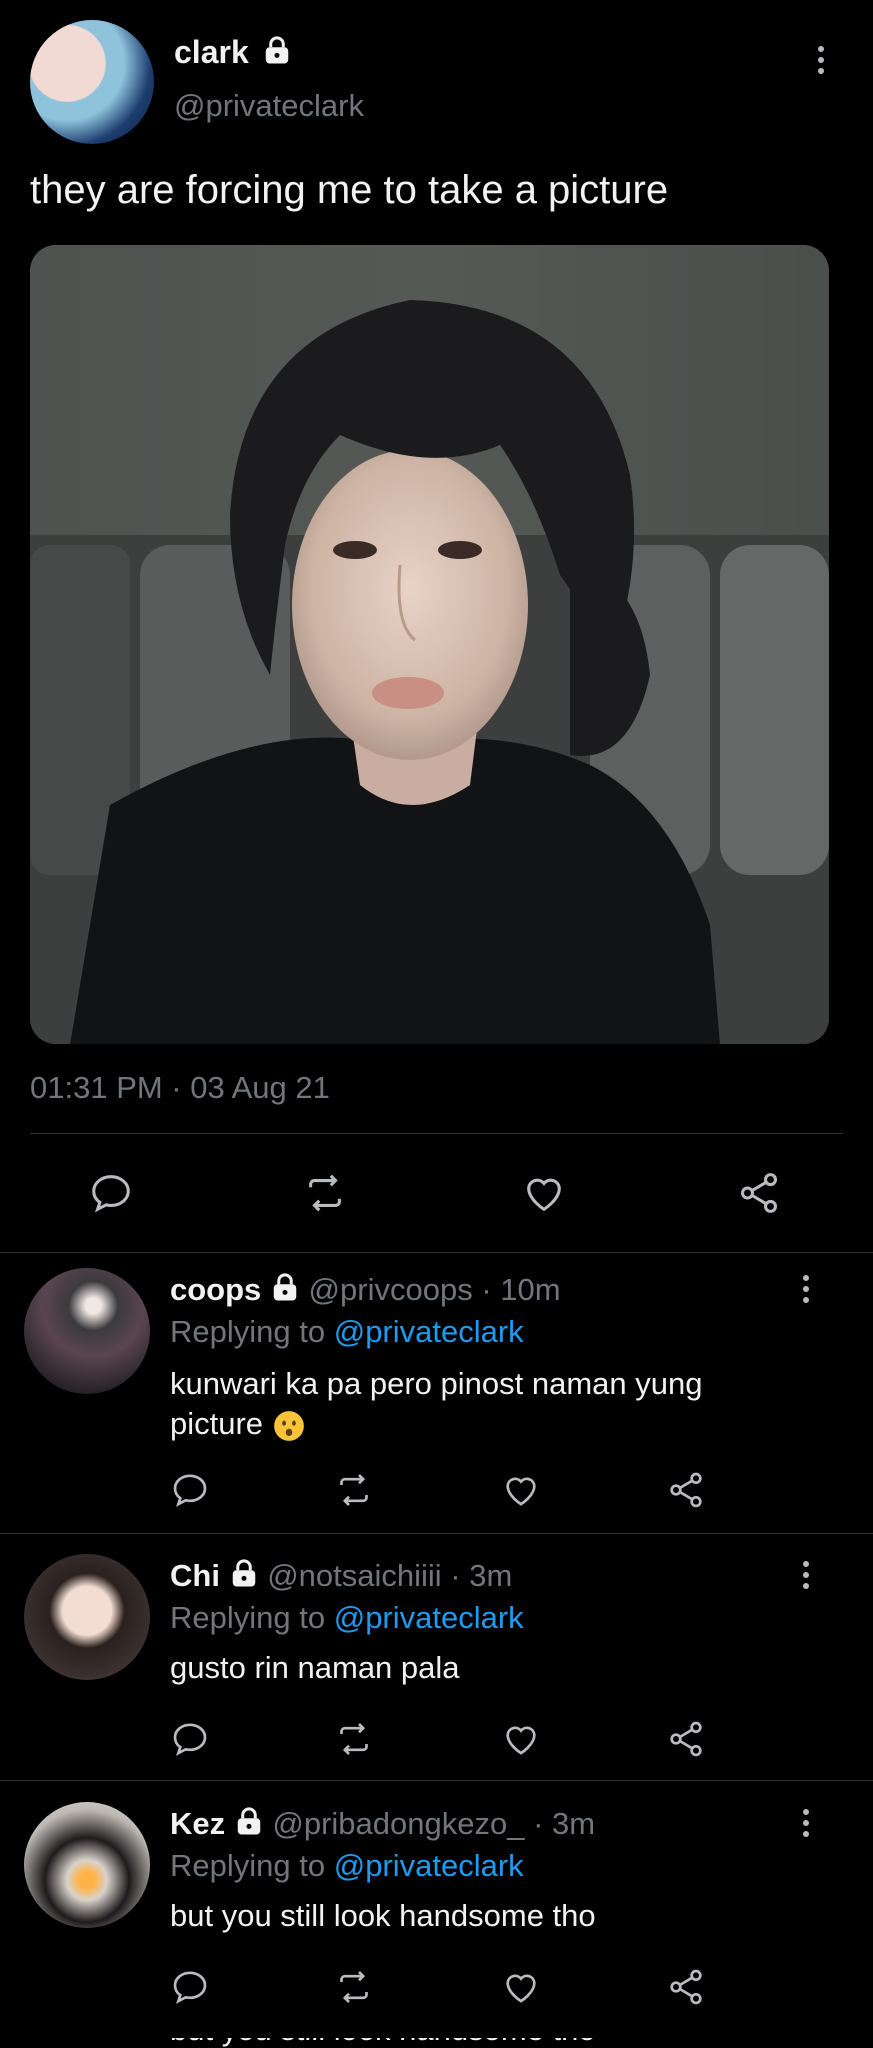 Image resolution: width=873 pixels, height=2048 pixels. What do you see at coordinates (315, 1667) in the screenshot?
I see `reply-text: gusto rin naman pala` at bounding box center [315, 1667].